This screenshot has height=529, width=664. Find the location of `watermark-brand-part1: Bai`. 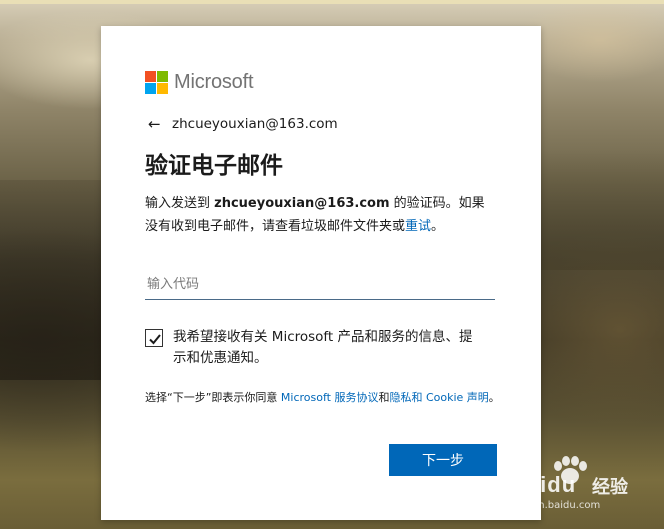

watermark-brand-part1: Bai is located at coordinates (529, 484).